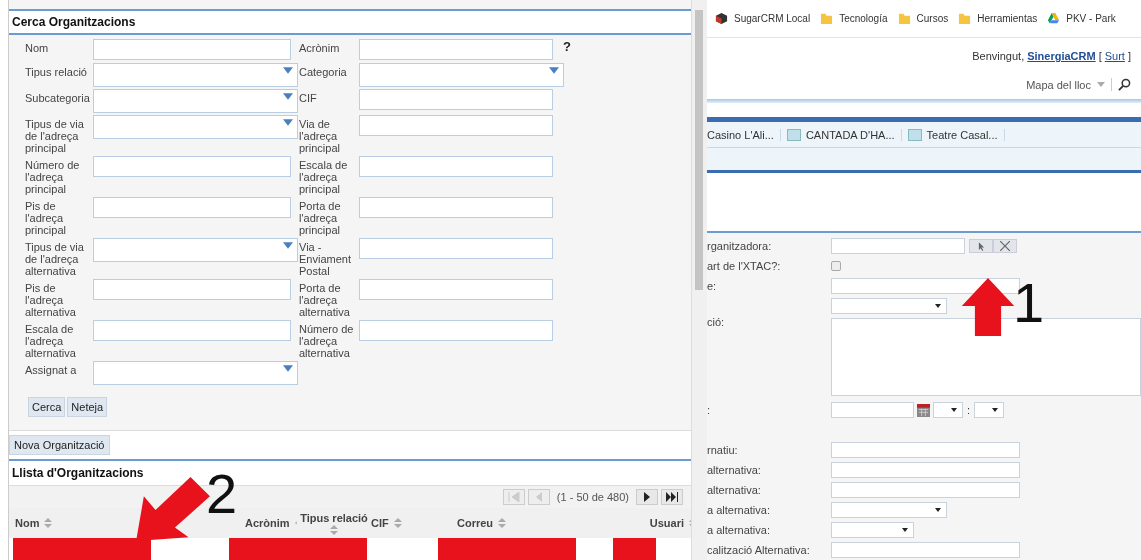 This screenshot has height=560, width=1141. What do you see at coordinates (27, 523) in the screenshot?
I see `column-header: Nom` at bounding box center [27, 523].